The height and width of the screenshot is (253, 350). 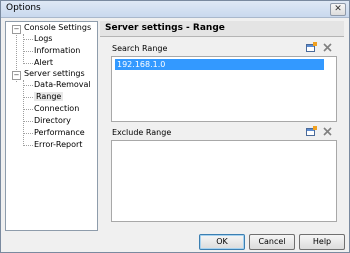 I want to click on ok-button: OK, so click(x=222, y=242).